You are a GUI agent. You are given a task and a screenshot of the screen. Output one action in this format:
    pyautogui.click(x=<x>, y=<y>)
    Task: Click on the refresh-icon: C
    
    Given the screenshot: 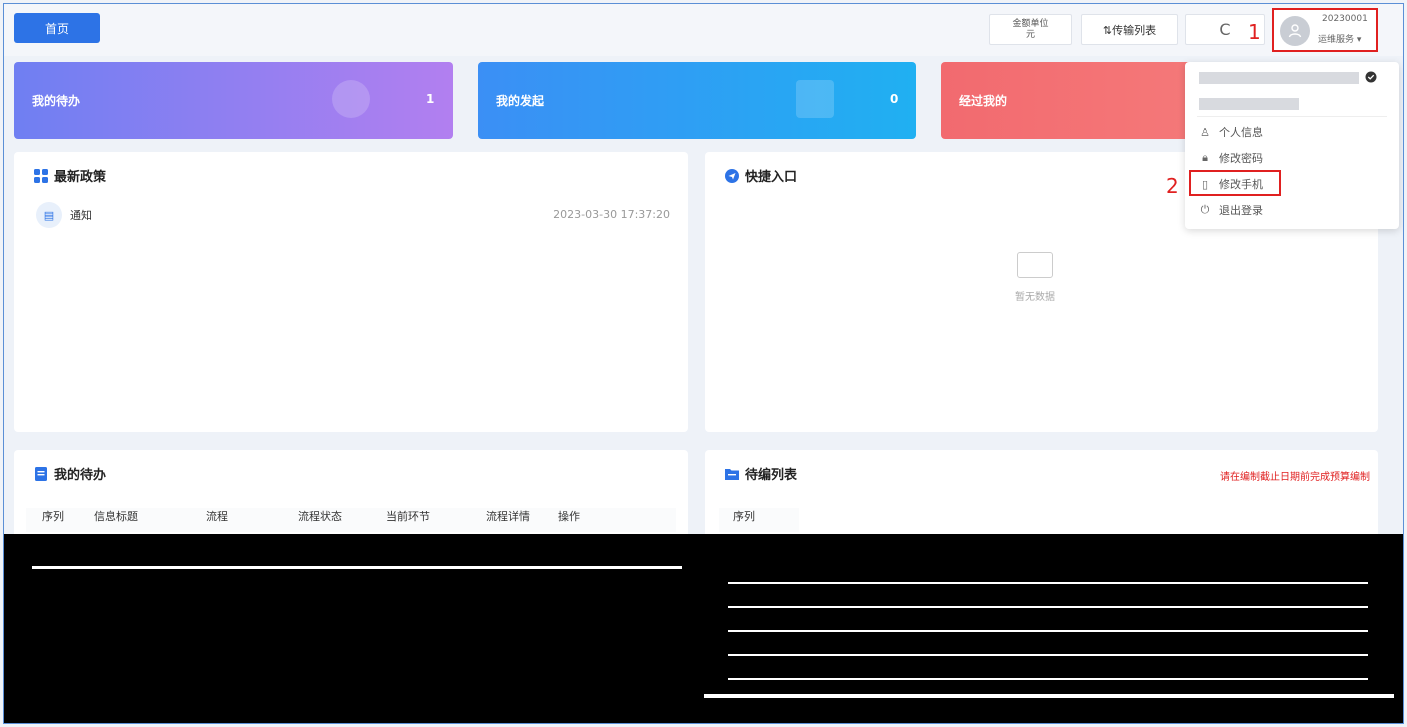 What is the action you would take?
    pyautogui.click(x=1225, y=29)
    